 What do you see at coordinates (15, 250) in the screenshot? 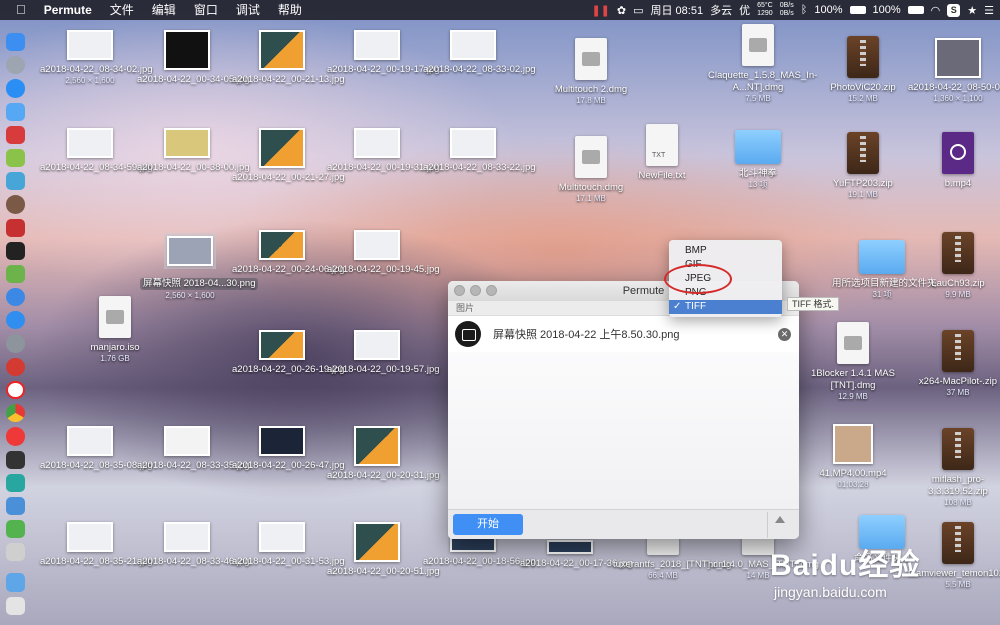
I see `terminal-dock-icon` at bounding box center [15, 250].